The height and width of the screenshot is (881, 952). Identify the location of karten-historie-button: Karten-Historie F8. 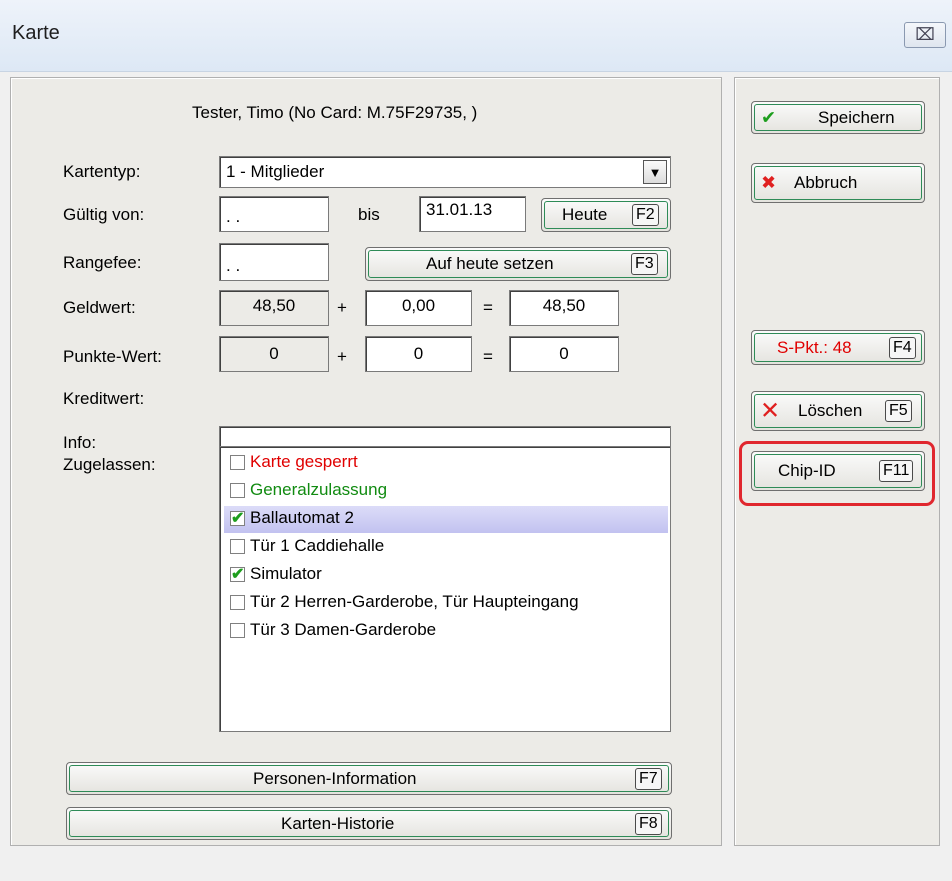
(369, 823).